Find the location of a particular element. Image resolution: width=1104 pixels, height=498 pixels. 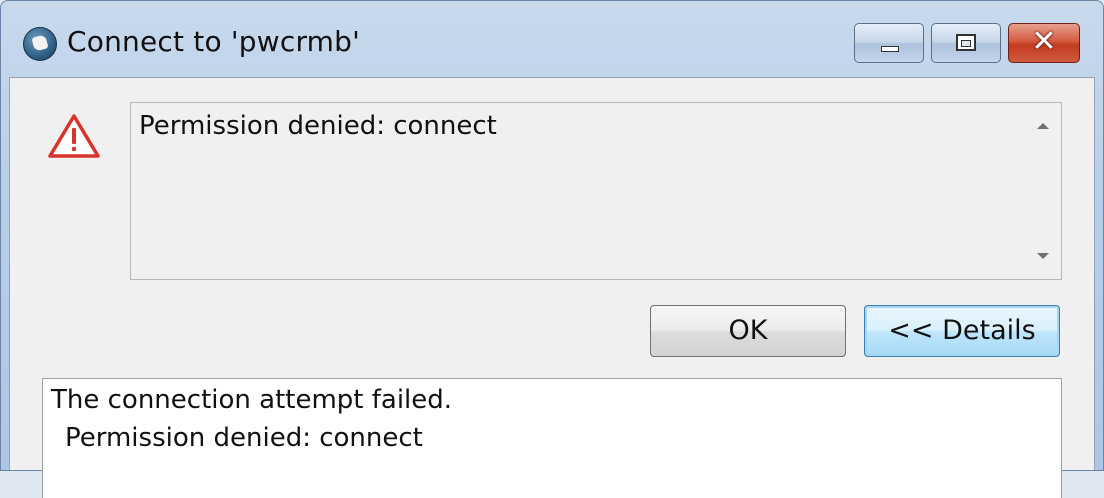

maximize-icon is located at coordinates (966, 42).